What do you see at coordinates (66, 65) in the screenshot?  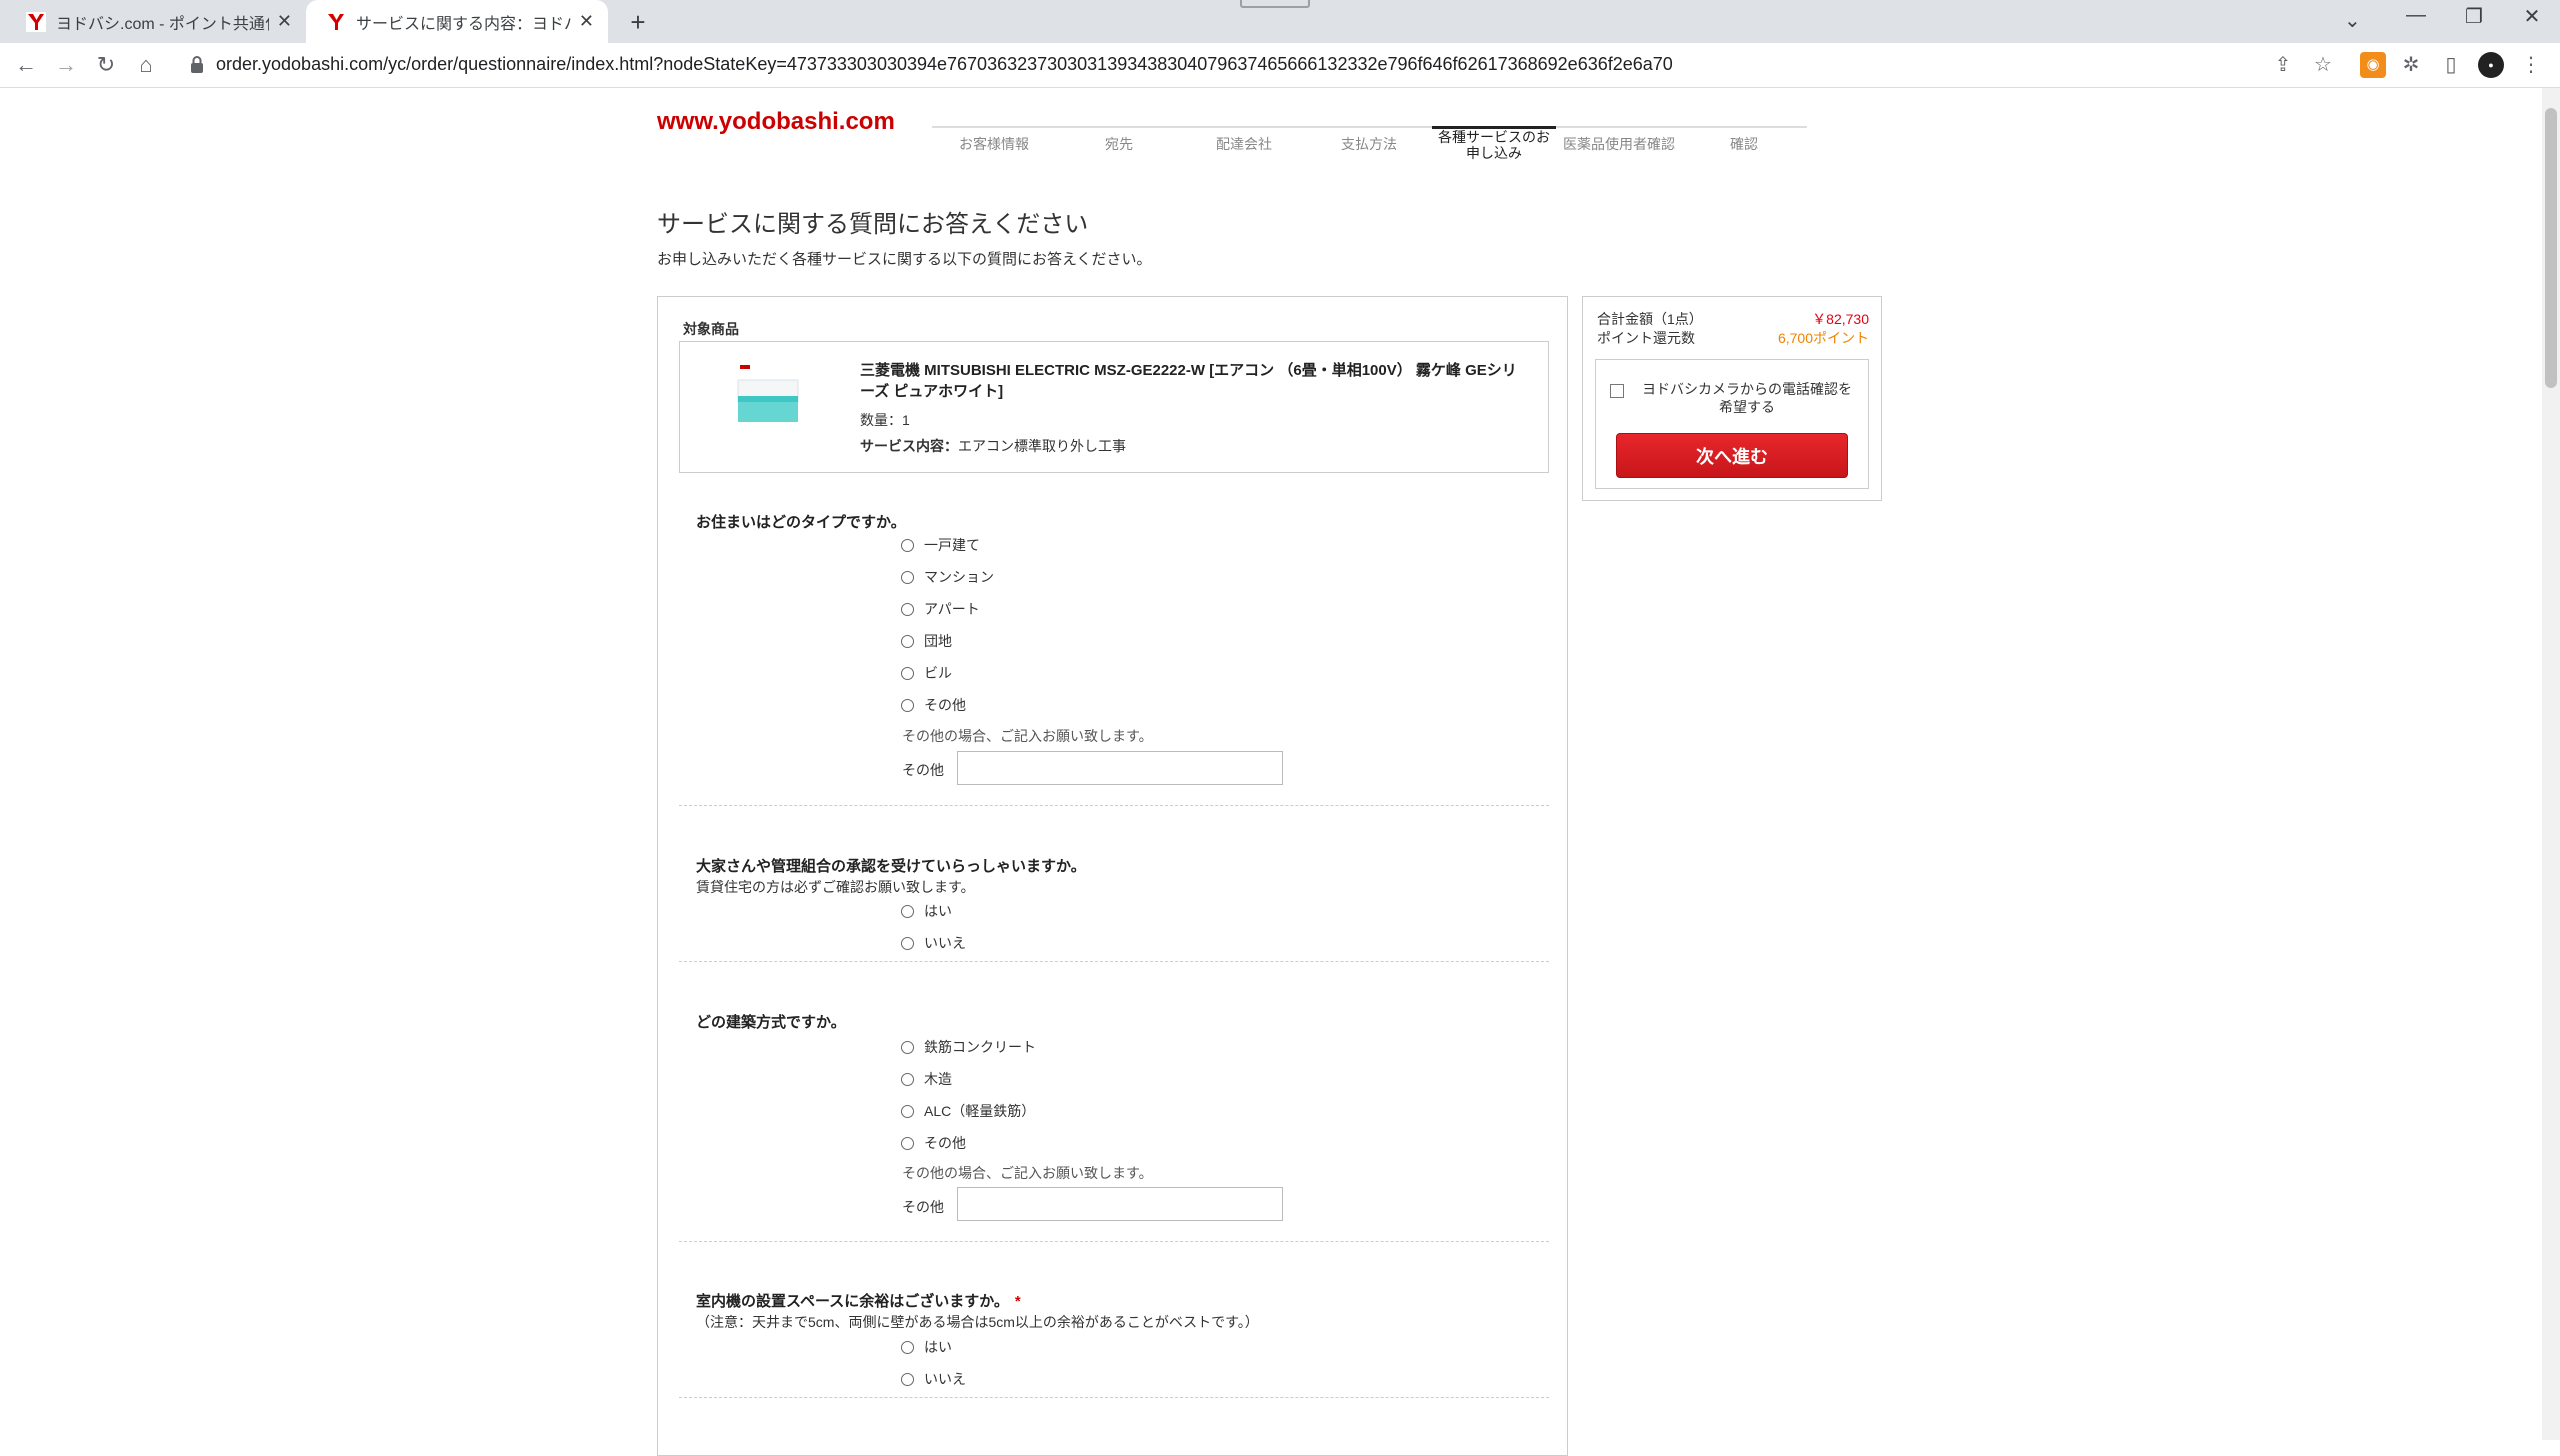 I see `forward-icon: →` at bounding box center [66, 65].